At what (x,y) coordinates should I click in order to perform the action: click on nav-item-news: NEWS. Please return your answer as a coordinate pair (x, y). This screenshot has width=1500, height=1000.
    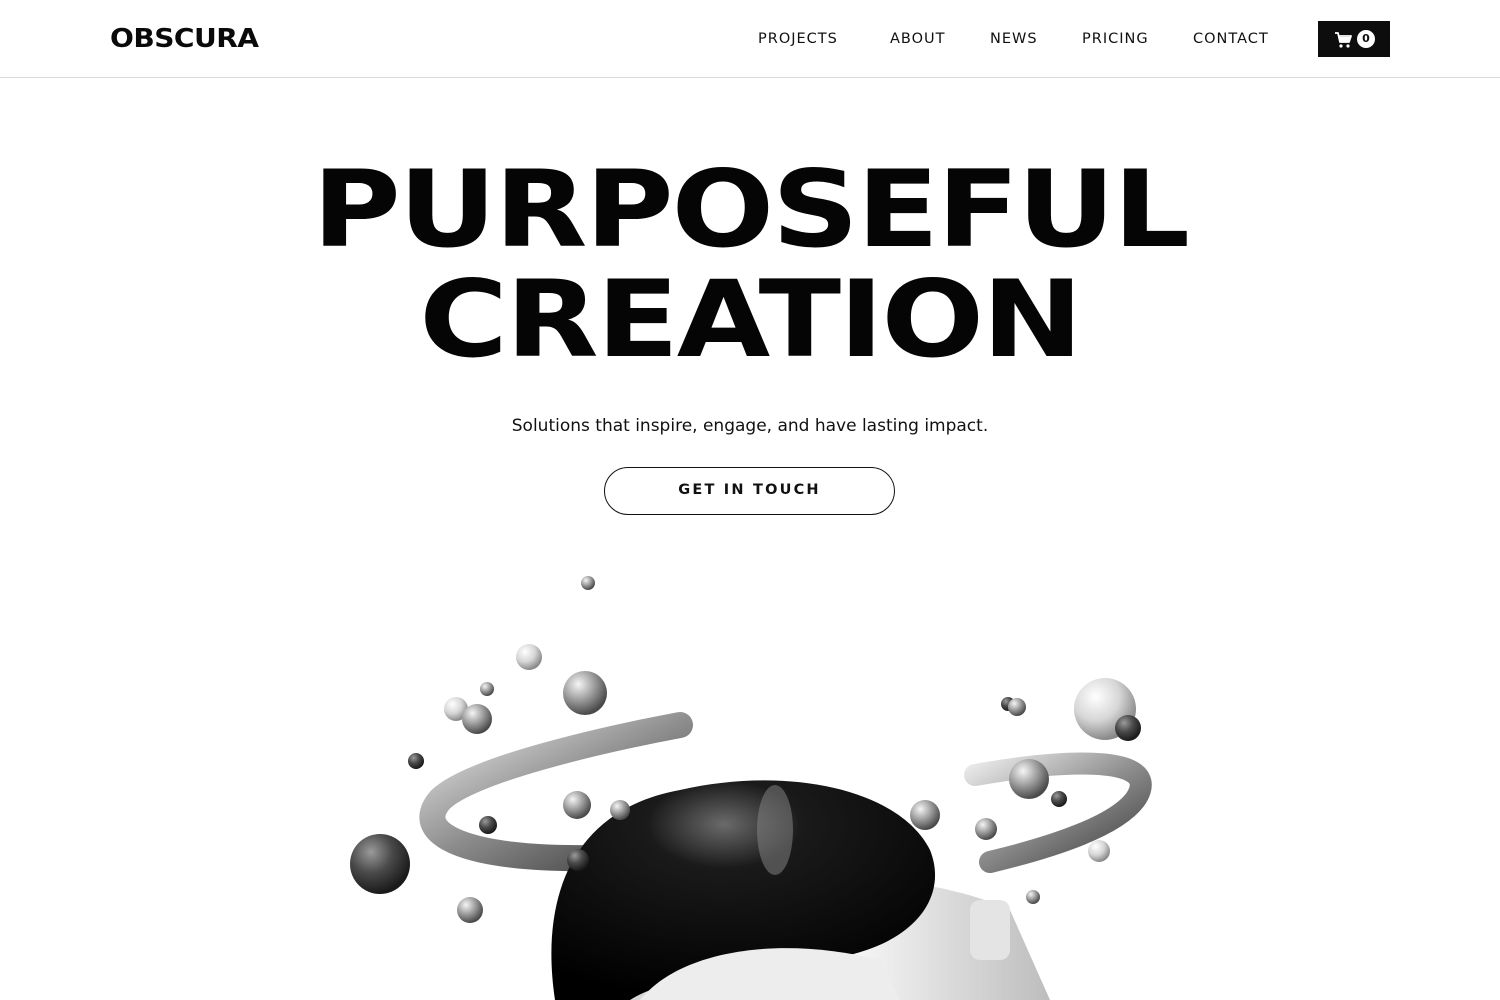
    Looking at the image, I should click on (1014, 39).